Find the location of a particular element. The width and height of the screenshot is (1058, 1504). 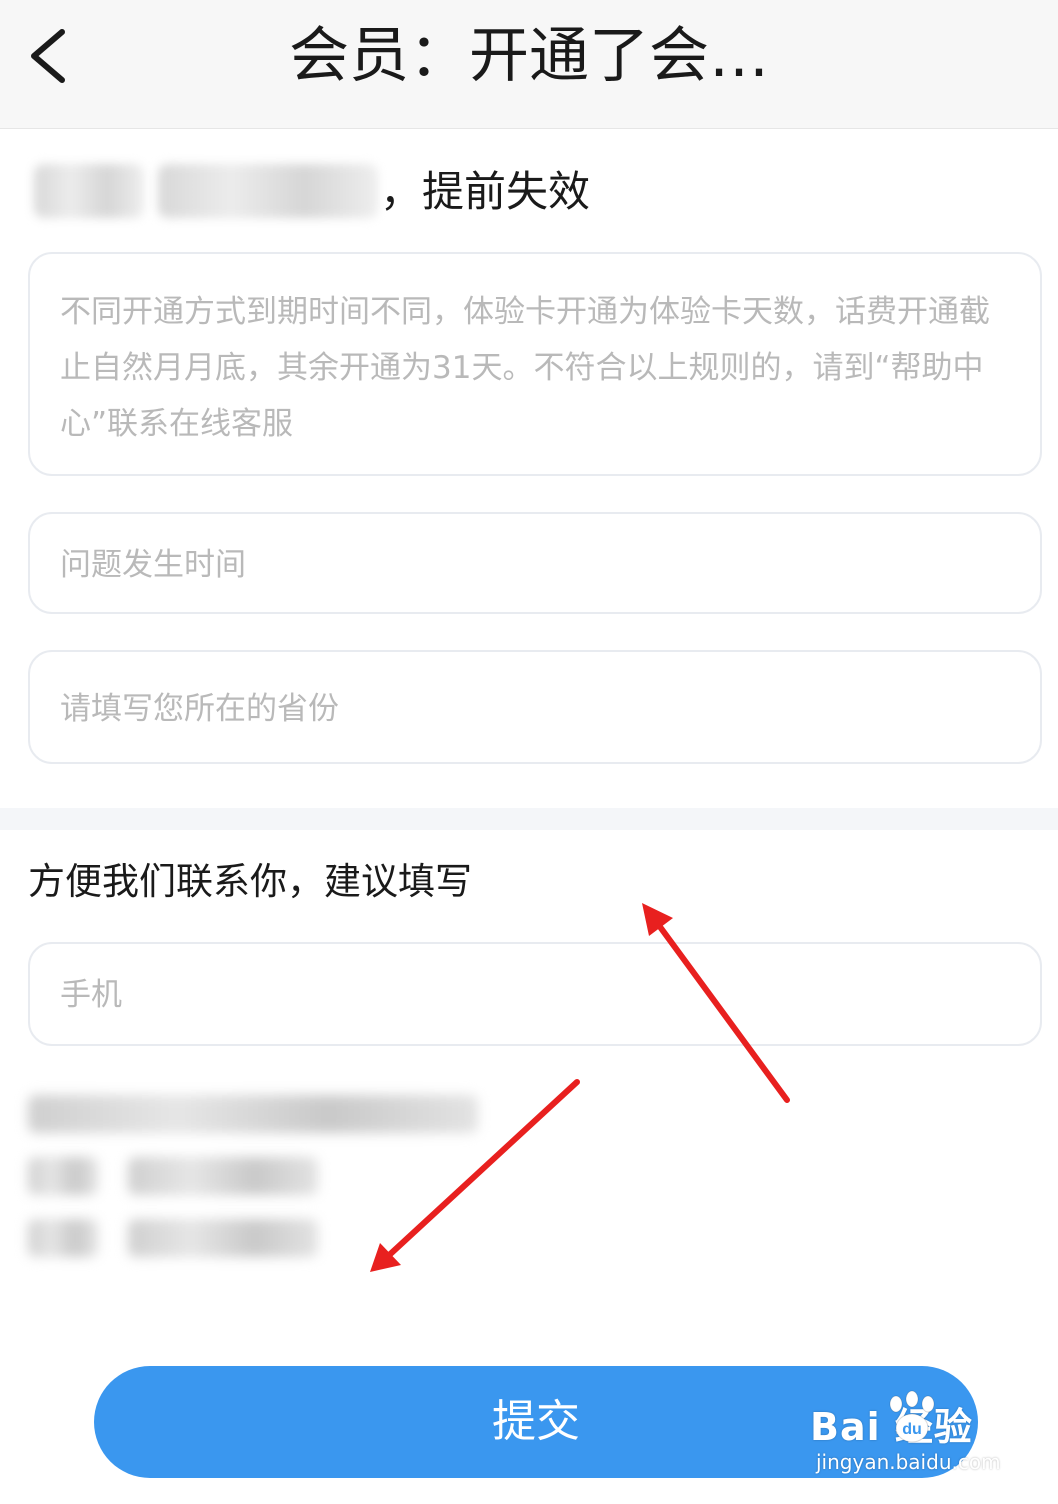

section-divider is located at coordinates (529, 819).